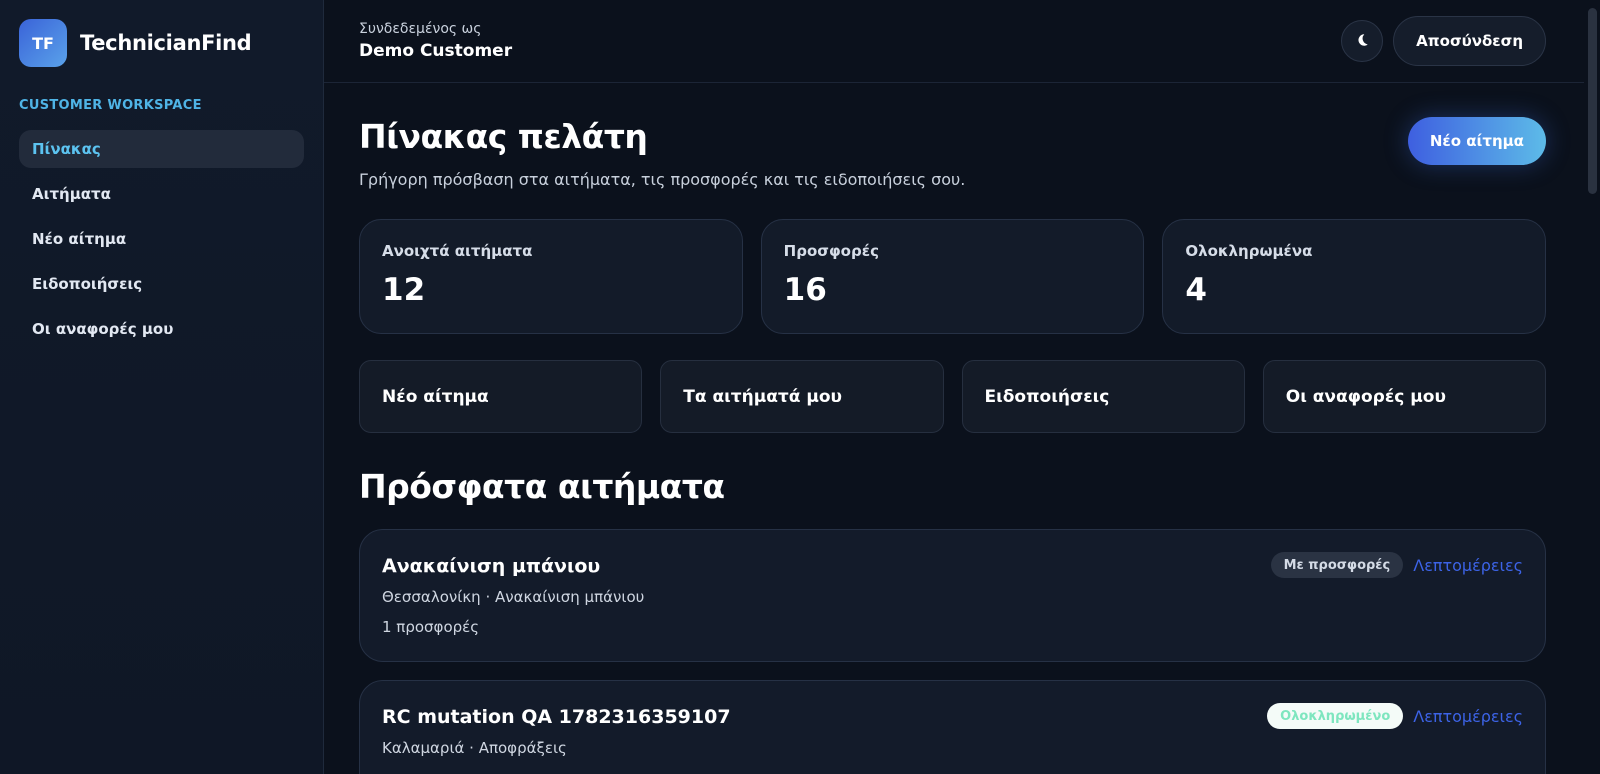 The height and width of the screenshot is (774, 1600). Describe the element at coordinates (501, 396) in the screenshot. I see `quick-link-new-request: Νέο αίτημα` at that location.